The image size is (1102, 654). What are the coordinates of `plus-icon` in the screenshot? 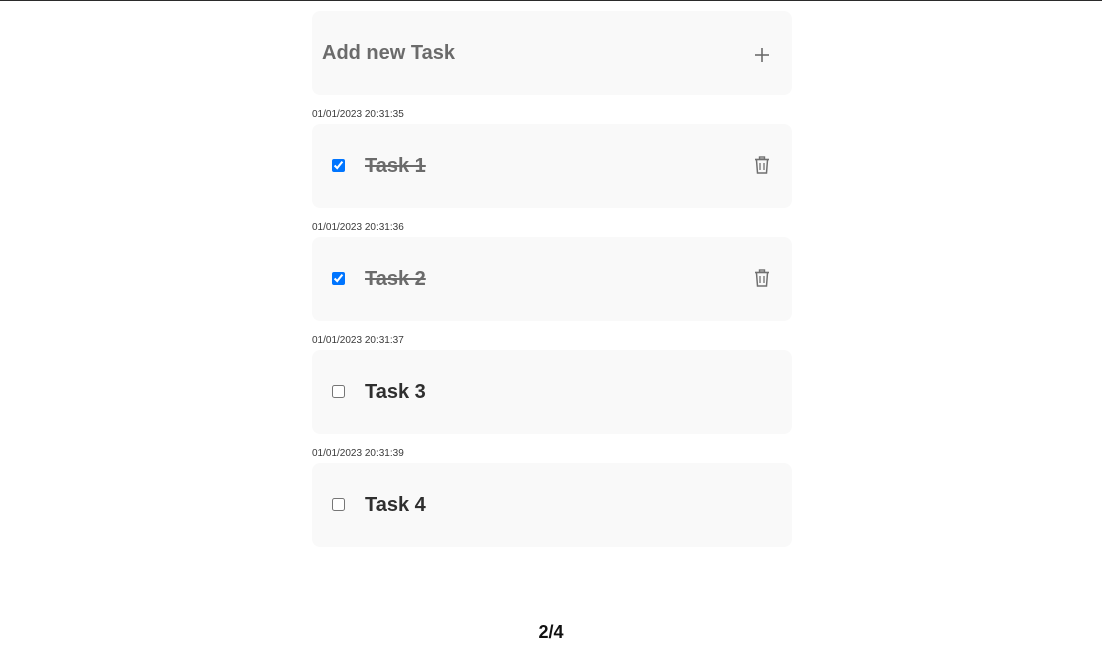 It's located at (762, 55).